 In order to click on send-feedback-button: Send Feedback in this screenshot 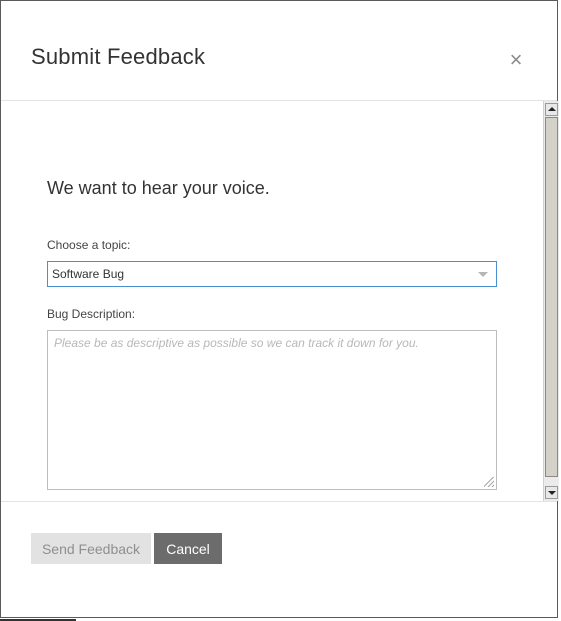, I will do `click(91, 548)`.